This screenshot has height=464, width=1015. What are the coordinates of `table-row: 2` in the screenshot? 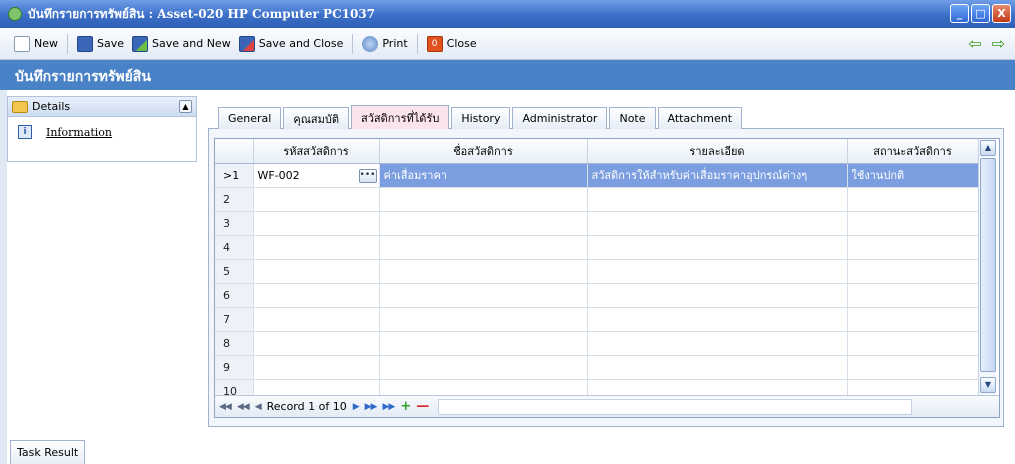 It's located at (597, 199).